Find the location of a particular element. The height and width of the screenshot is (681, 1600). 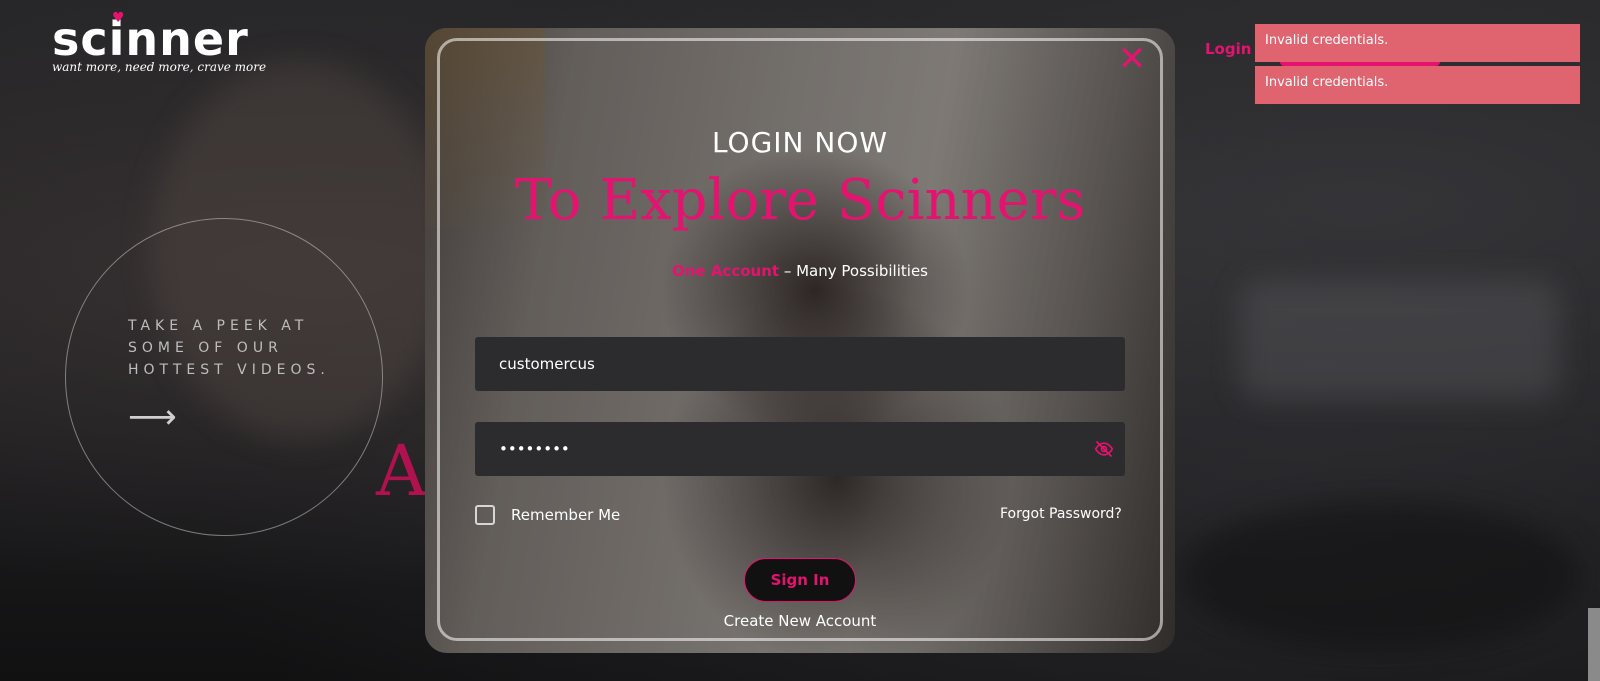

remember-me-checkbox is located at coordinates (485, 515).